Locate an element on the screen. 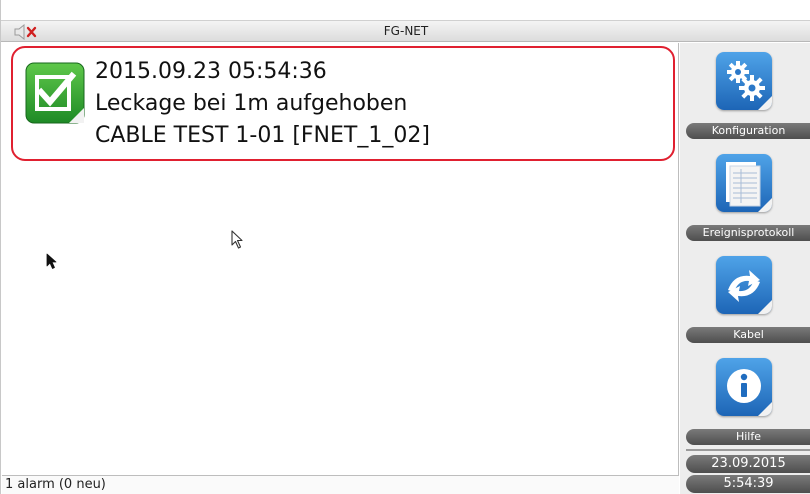 This screenshot has height=494, width=810. cable-button: Kabel is located at coordinates (745, 297).